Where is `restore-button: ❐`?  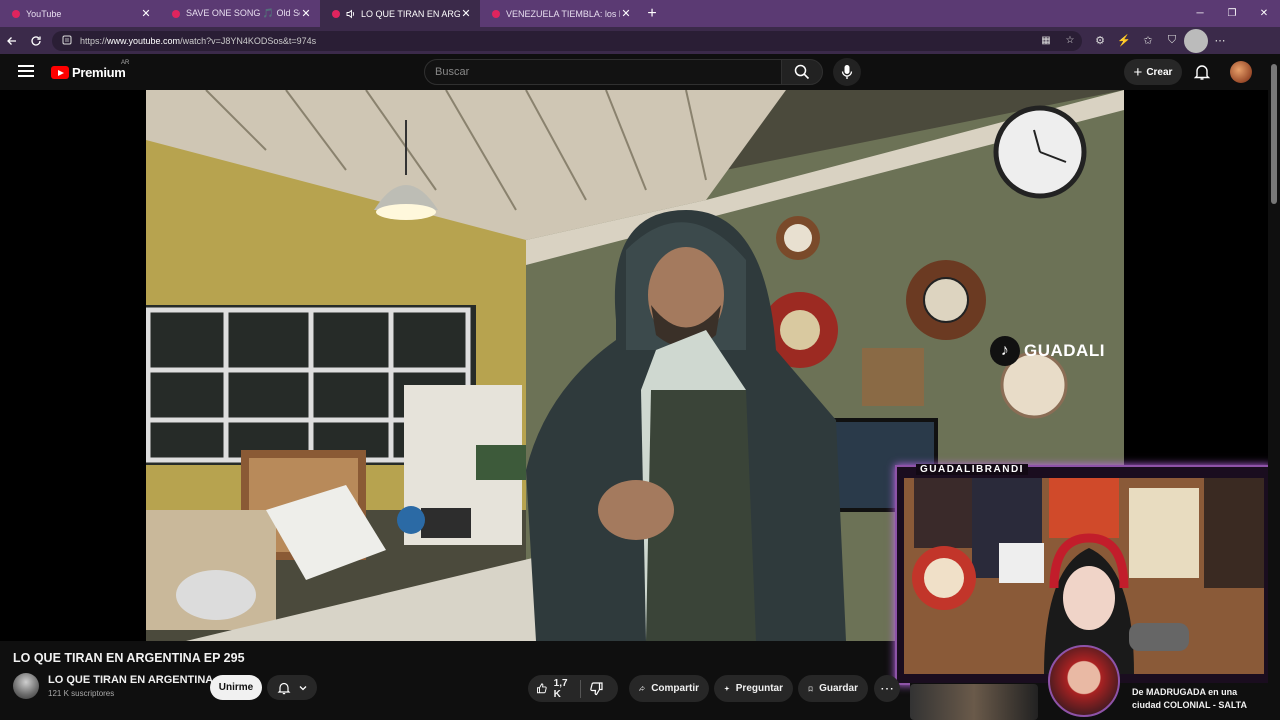
restore-button: ❐ is located at coordinates (1232, 13).